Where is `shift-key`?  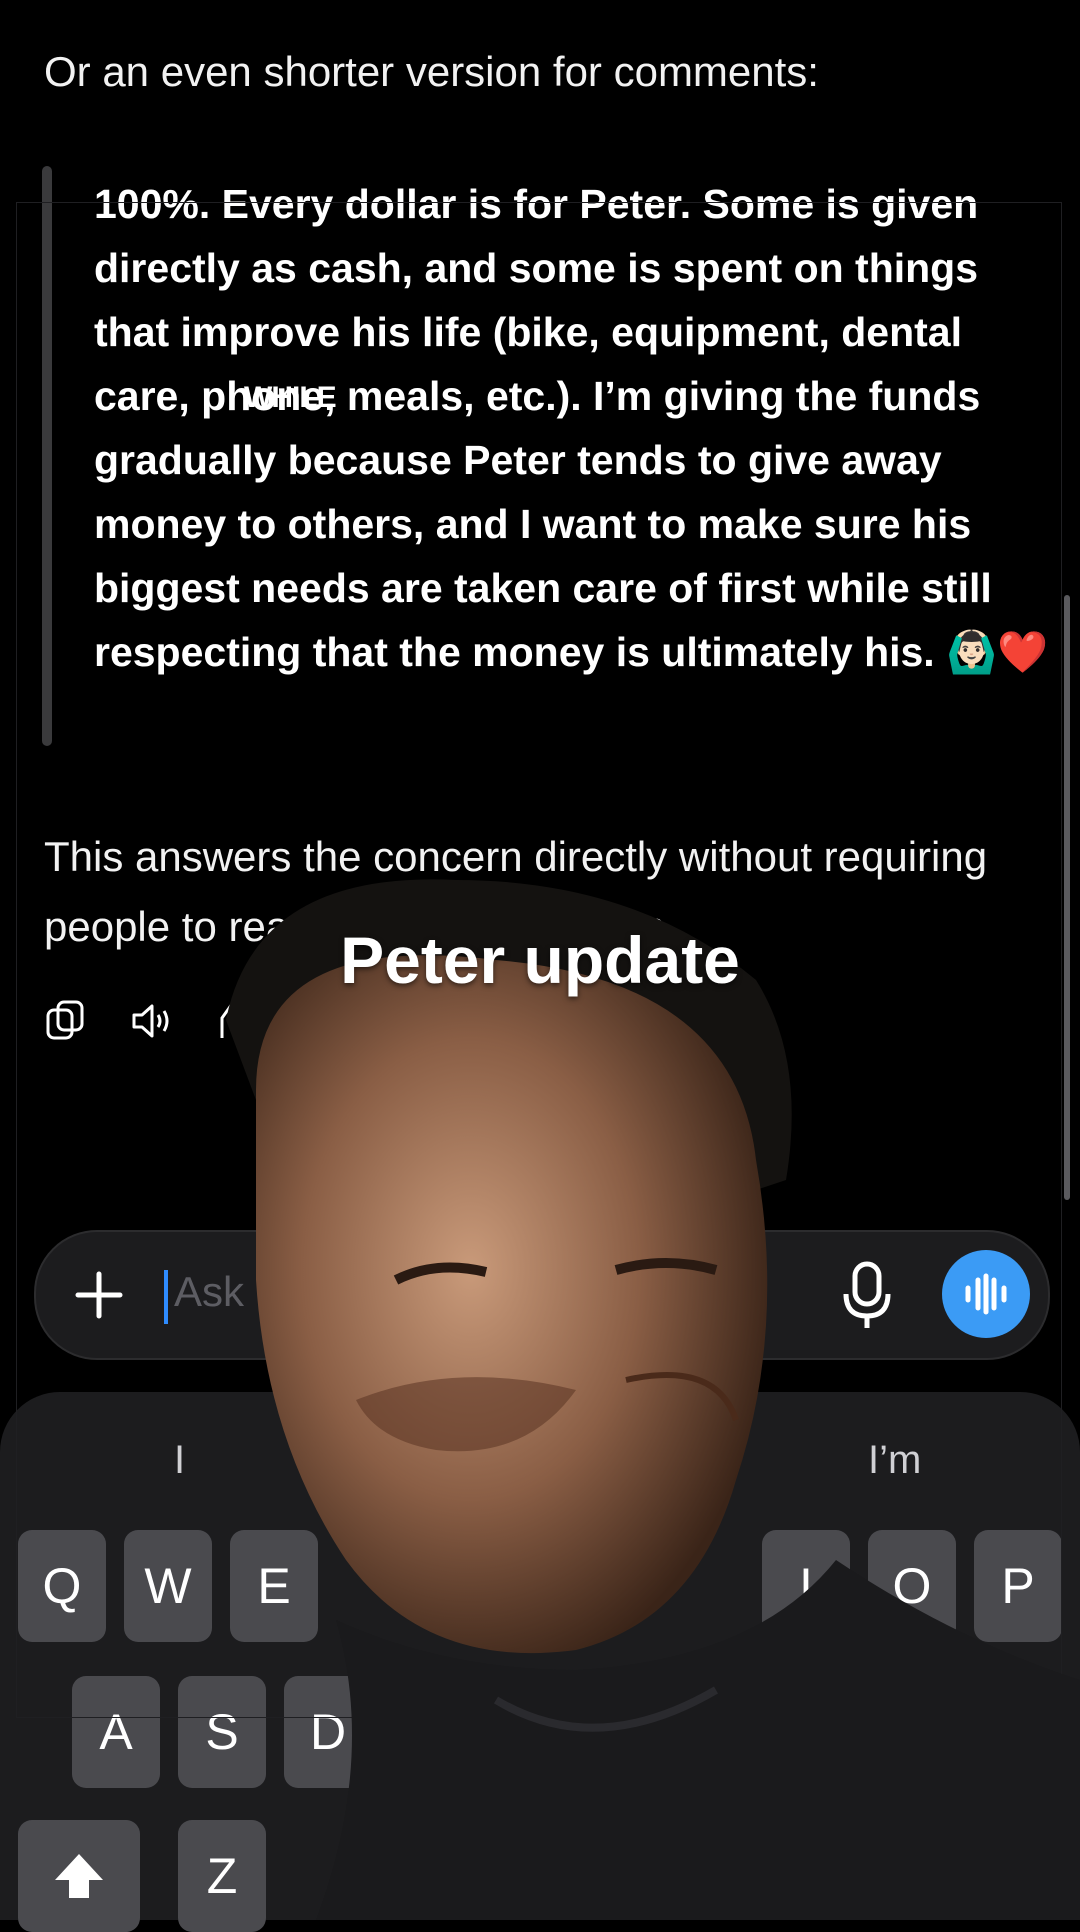
shift-key is located at coordinates (79, 1876).